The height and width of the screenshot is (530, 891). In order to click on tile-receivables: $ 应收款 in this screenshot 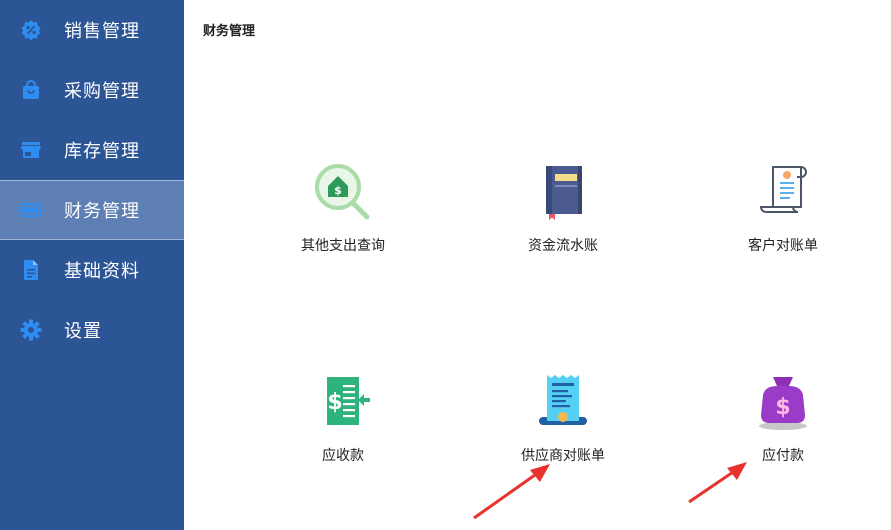, I will do `click(343, 428)`.